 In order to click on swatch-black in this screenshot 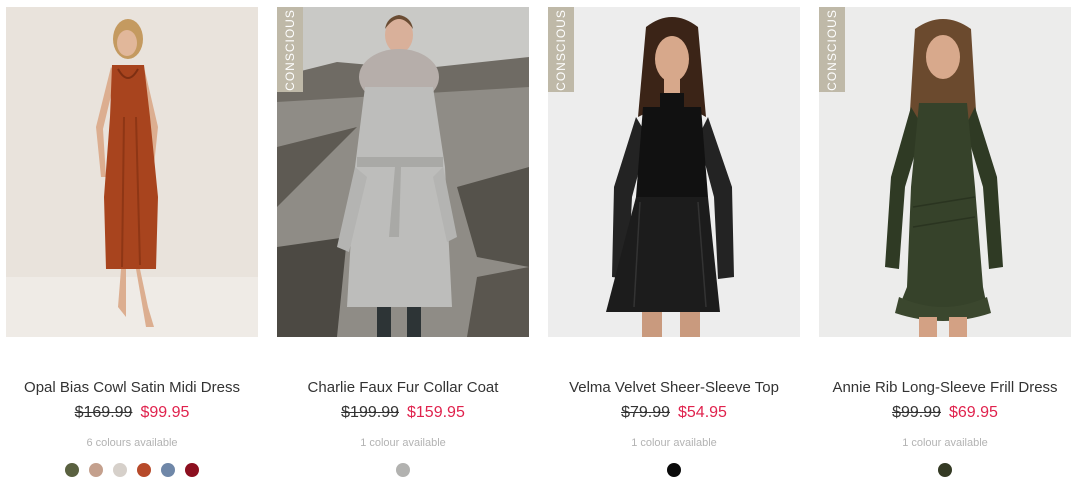, I will do `click(674, 470)`.